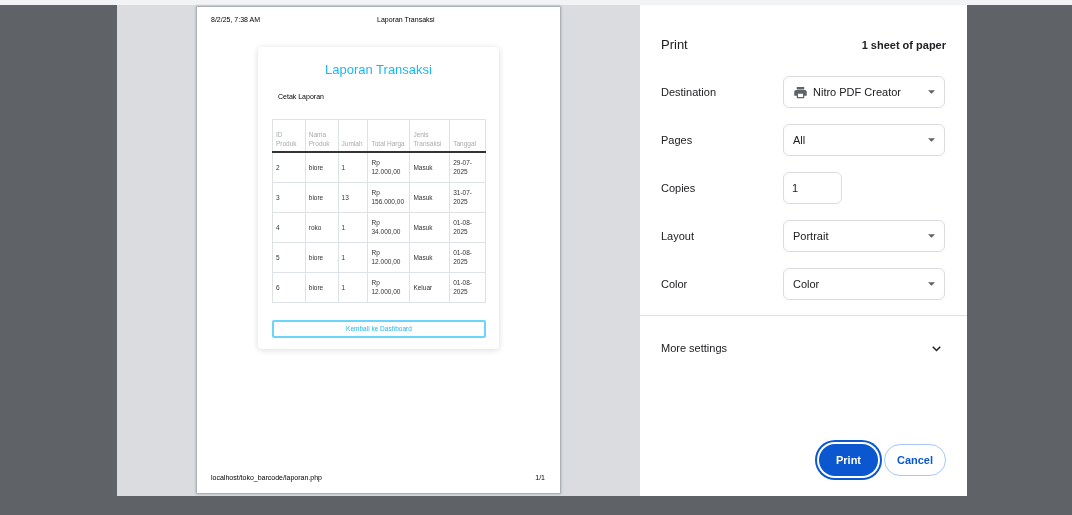 This screenshot has width=1072, height=515. Describe the element at coordinates (378, 70) in the screenshot. I see `report-title: Laporan Transaksi` at that location.